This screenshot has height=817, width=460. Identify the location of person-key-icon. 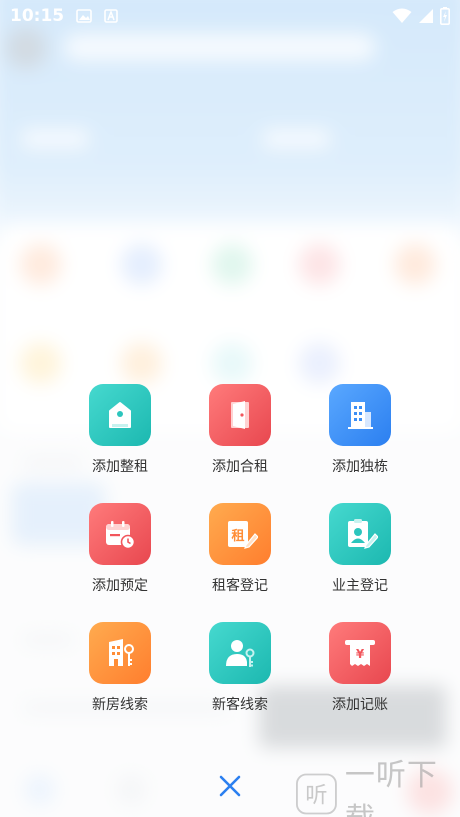
(240, 653).